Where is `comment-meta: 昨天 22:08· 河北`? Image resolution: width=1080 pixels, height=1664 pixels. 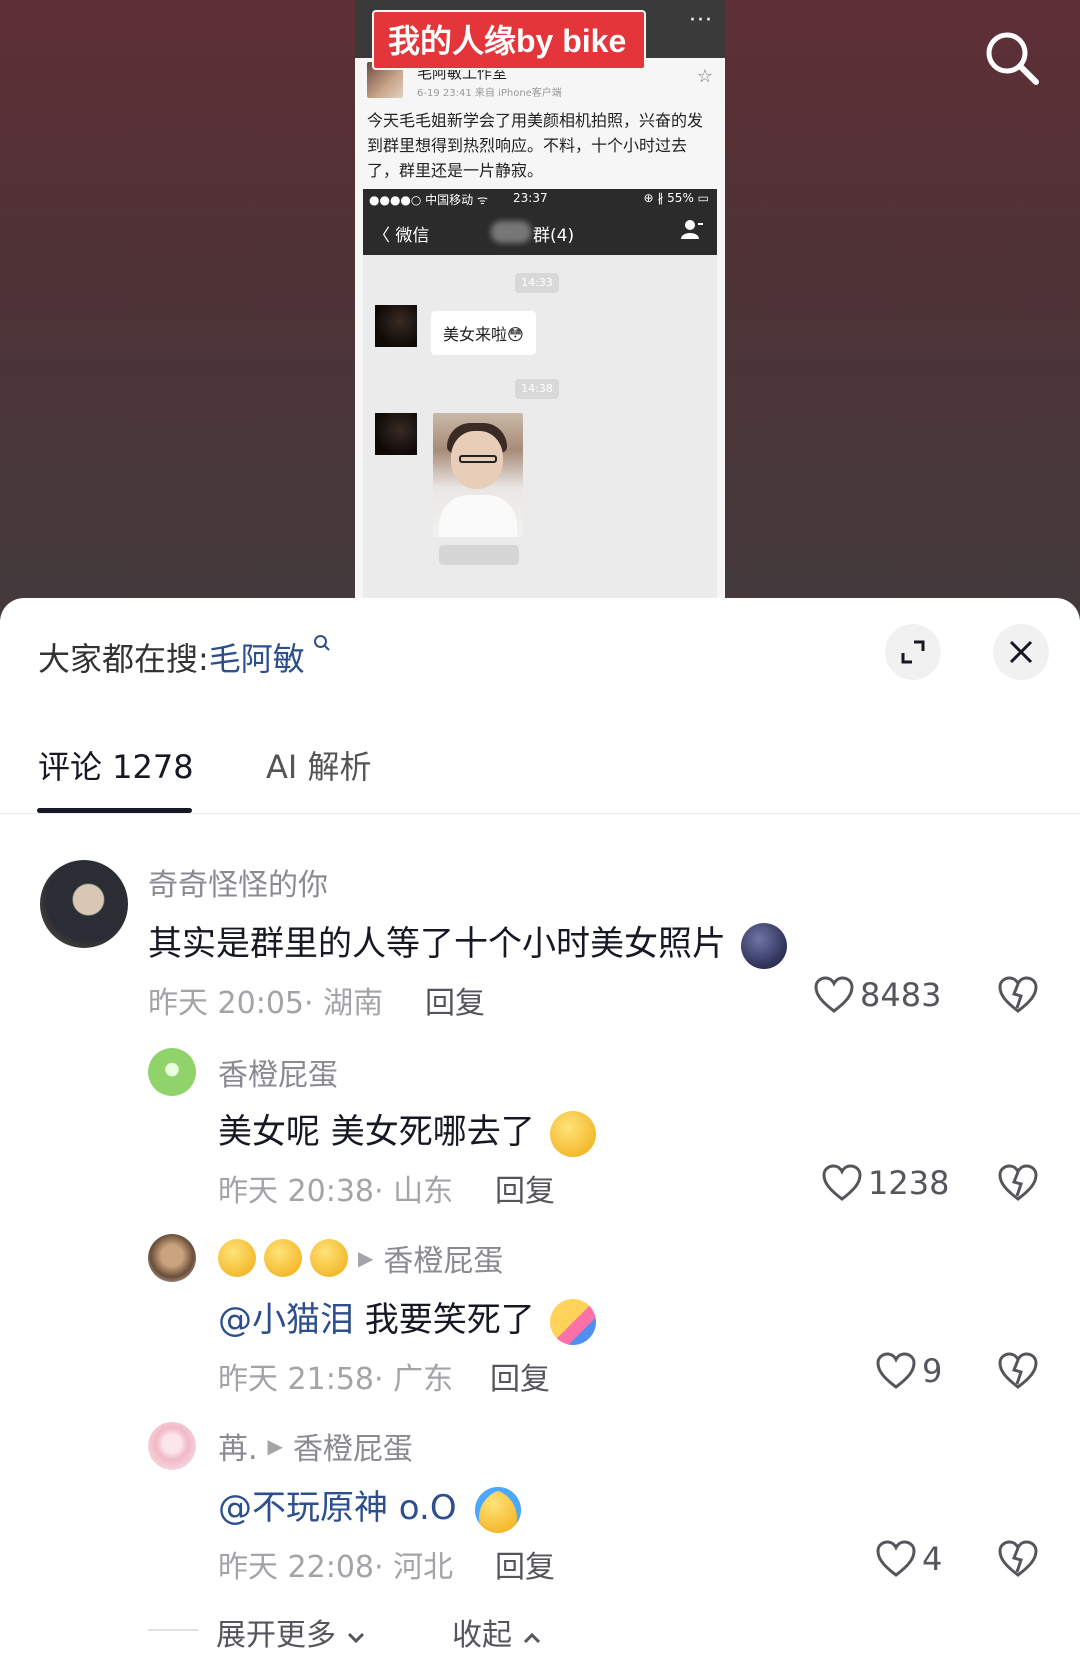 comment-meta: 昨天 22:08· 河北 is located at coordinates (336, 1567).